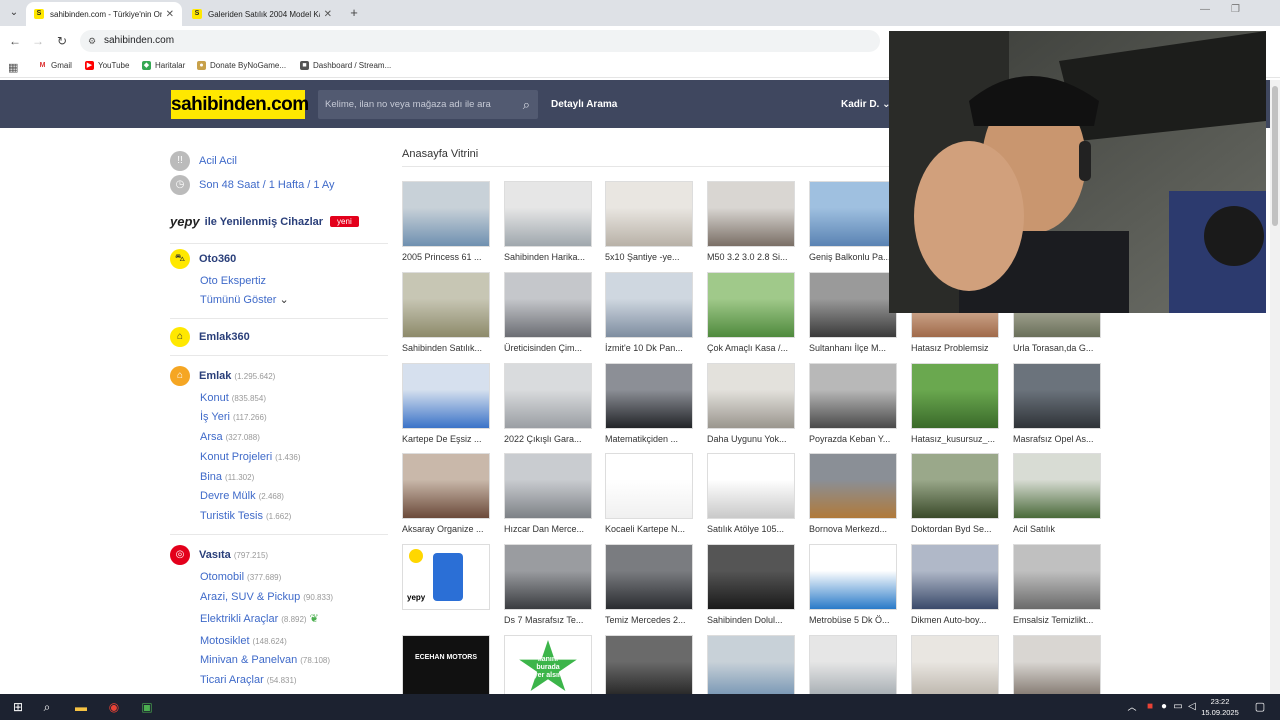 Image resolution: width=1280 pixels, height=720 pixels. What do you see at coordinates (55, 65) in the screenshot?
I see `bookmark-gmail: M Gmail` at bounding box center [55, 65].